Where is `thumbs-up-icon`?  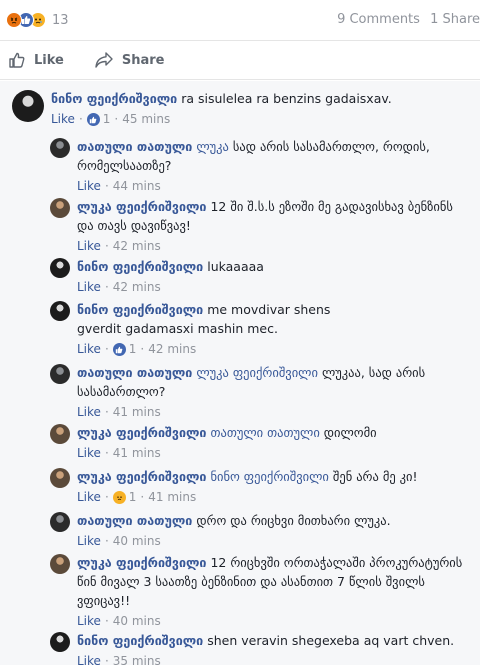 thumbs-up-icon is located at coordinates (17, 60).